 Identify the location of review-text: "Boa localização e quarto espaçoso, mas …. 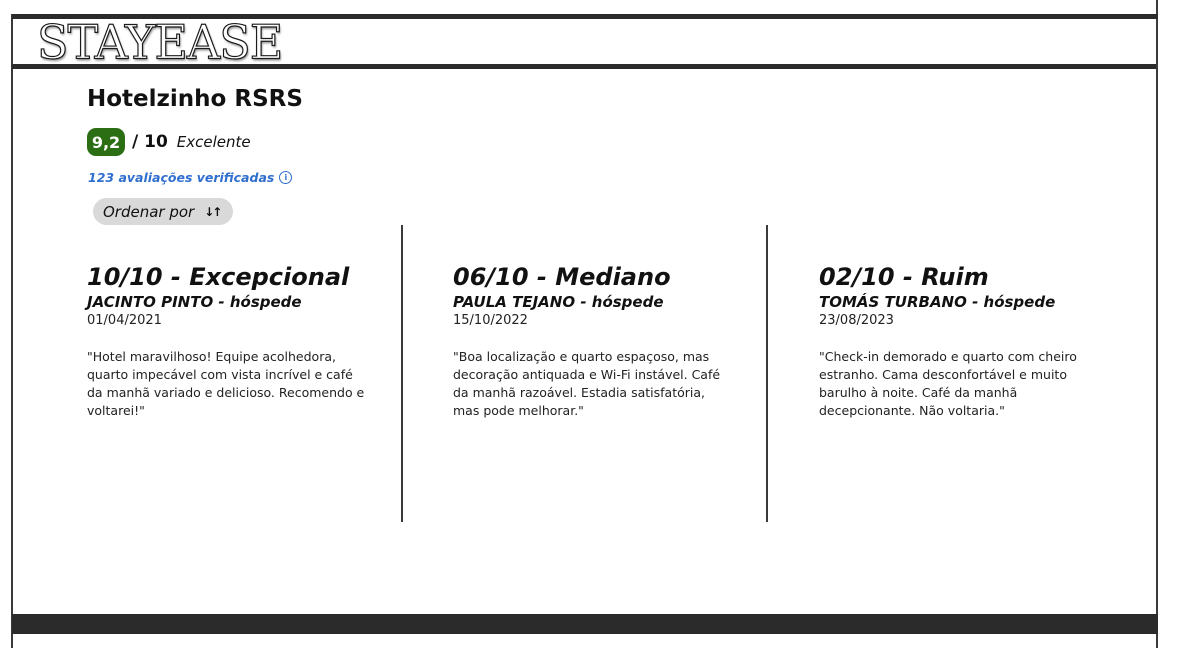
(587, 383).